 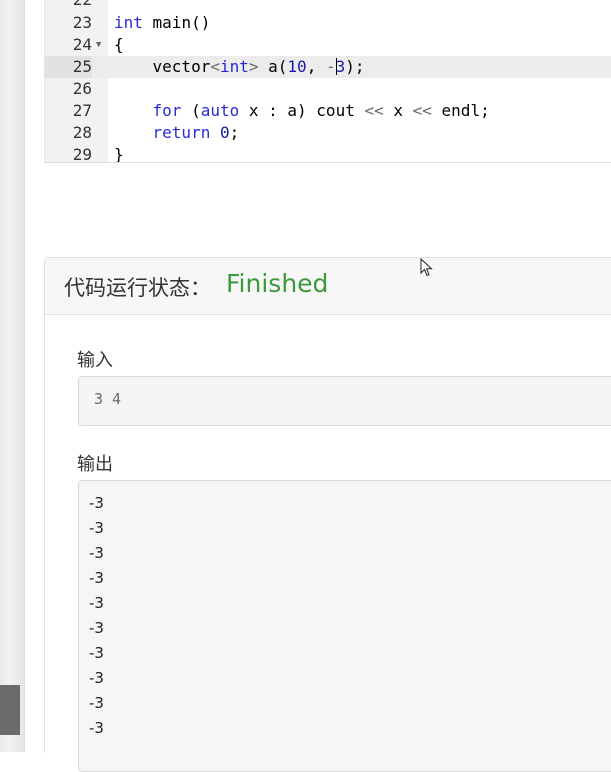 What do you see at coordinates (119, 44) in the screenshot?
I see `code-text: {` at bounding box center [119, 44].